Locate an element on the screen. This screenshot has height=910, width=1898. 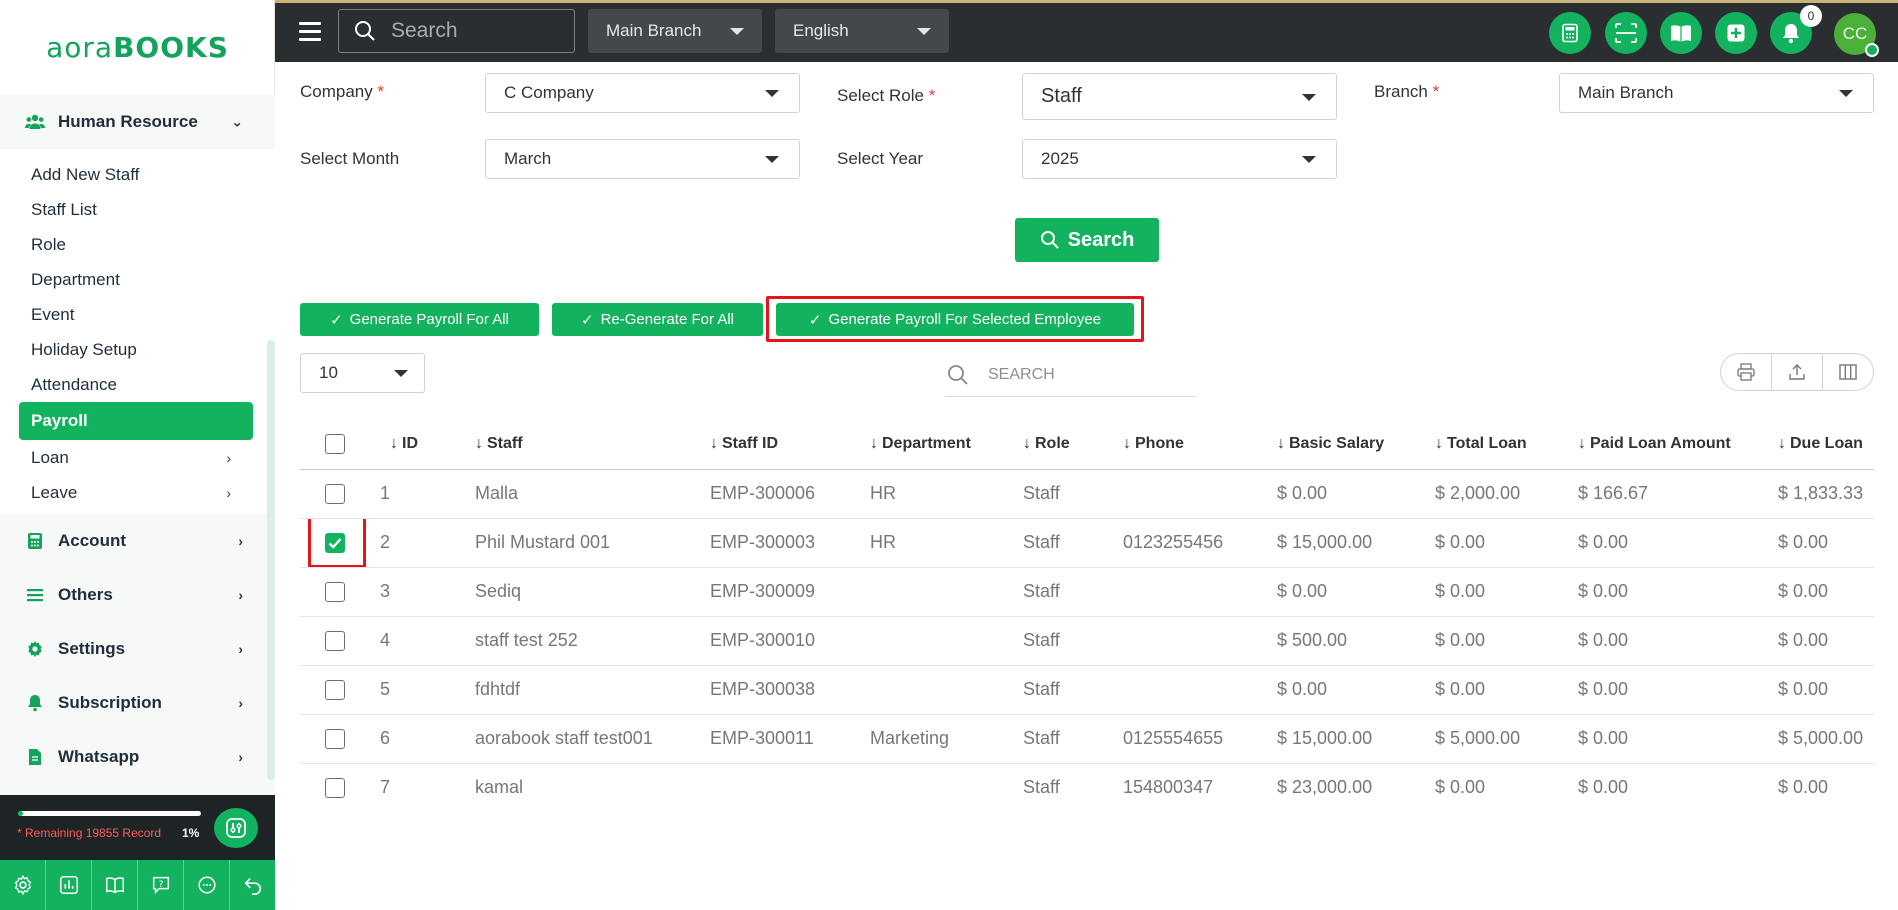
search-icon is located at coordinates (365, 31).